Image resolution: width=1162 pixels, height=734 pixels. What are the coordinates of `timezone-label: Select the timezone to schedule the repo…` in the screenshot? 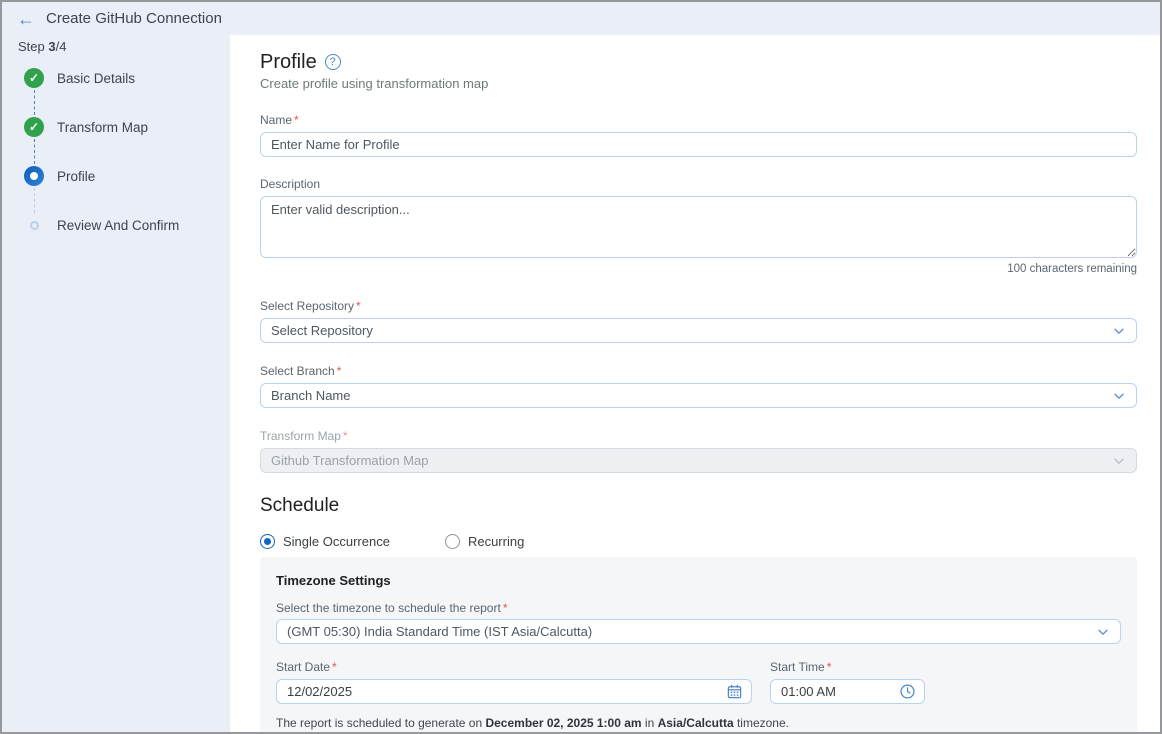 It's located at (698, 608).